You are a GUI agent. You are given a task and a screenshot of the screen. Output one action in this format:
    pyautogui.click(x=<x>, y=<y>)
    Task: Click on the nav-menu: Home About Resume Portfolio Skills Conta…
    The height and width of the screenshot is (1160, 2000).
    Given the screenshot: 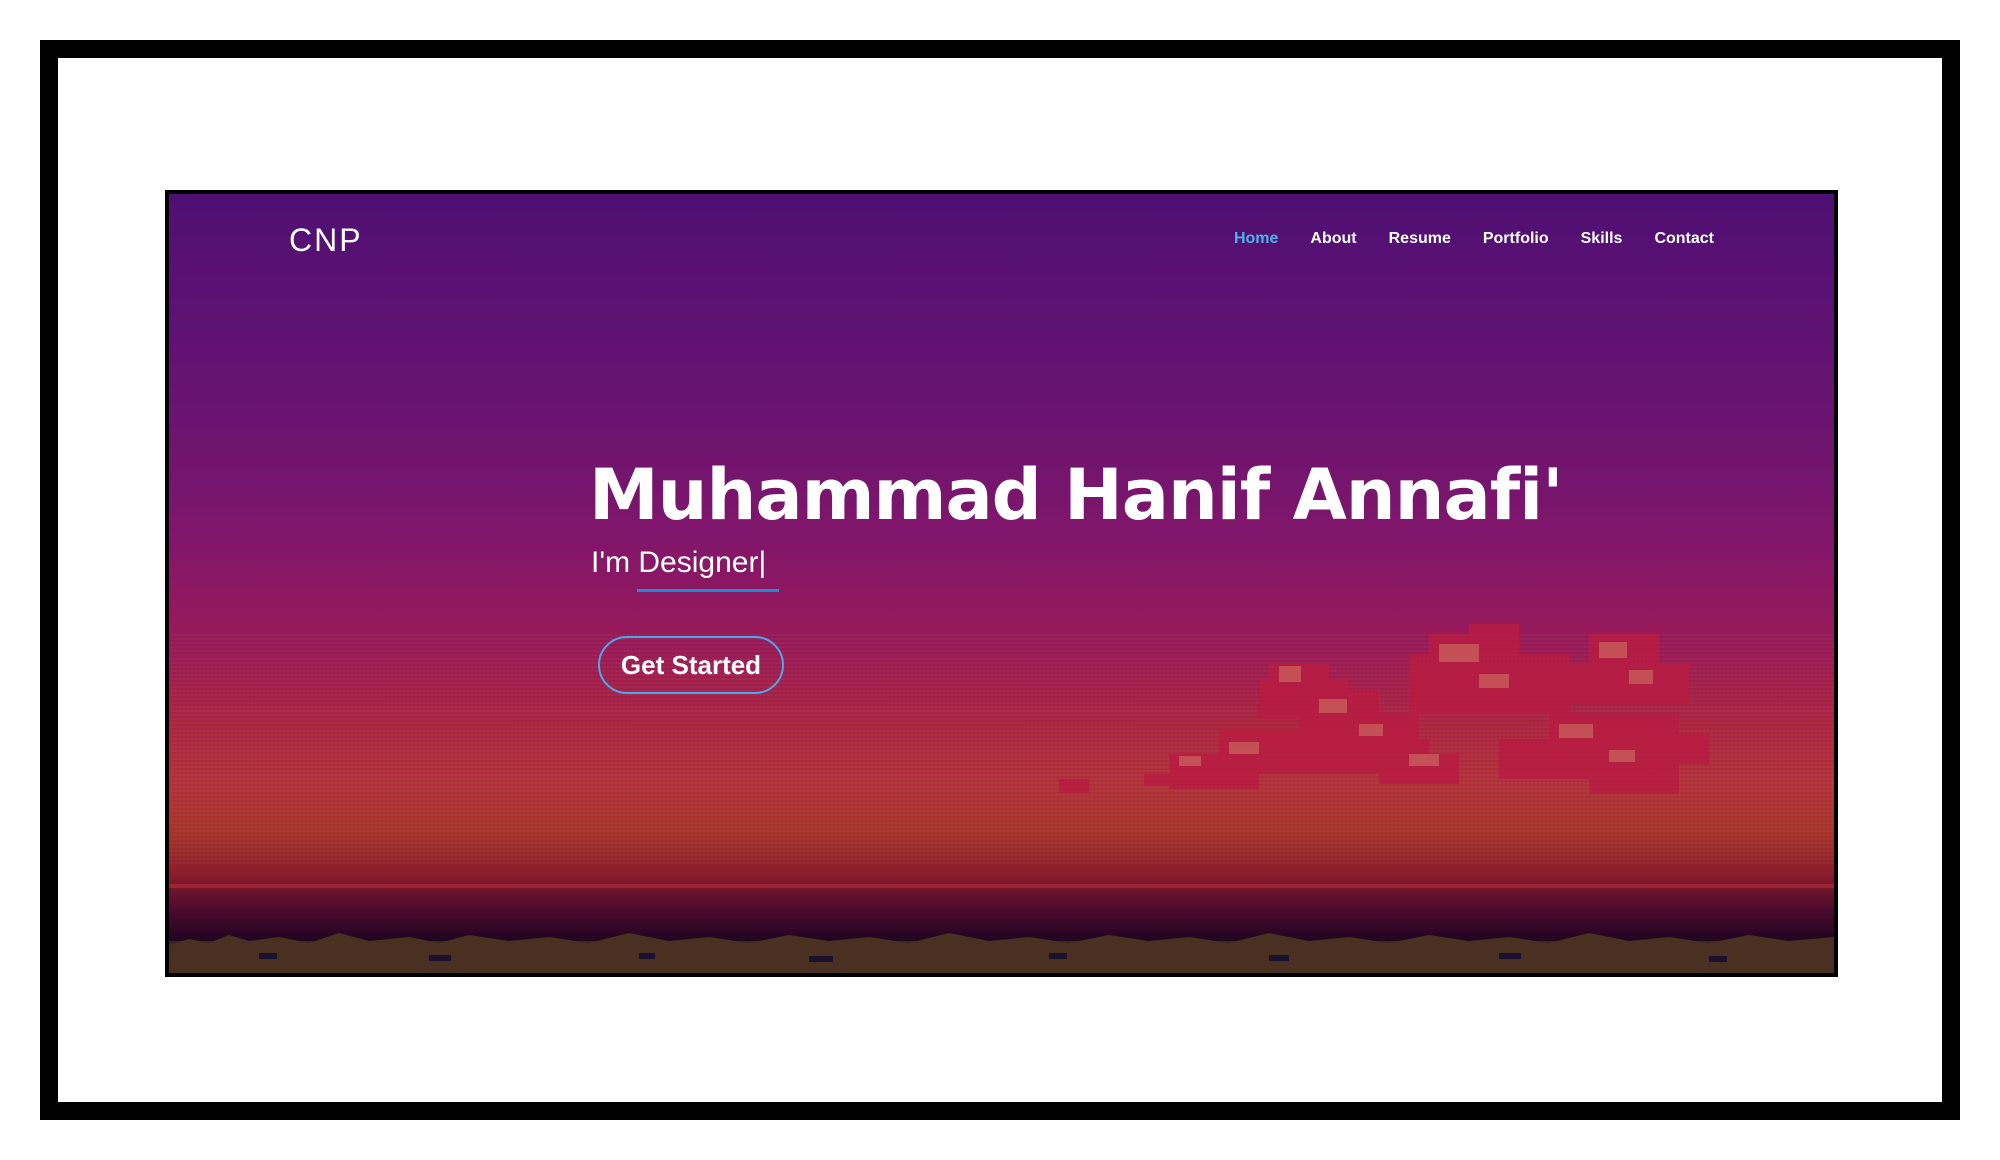 What is the action you would take?
    pyautogui.click(x=1474, y=239)
    